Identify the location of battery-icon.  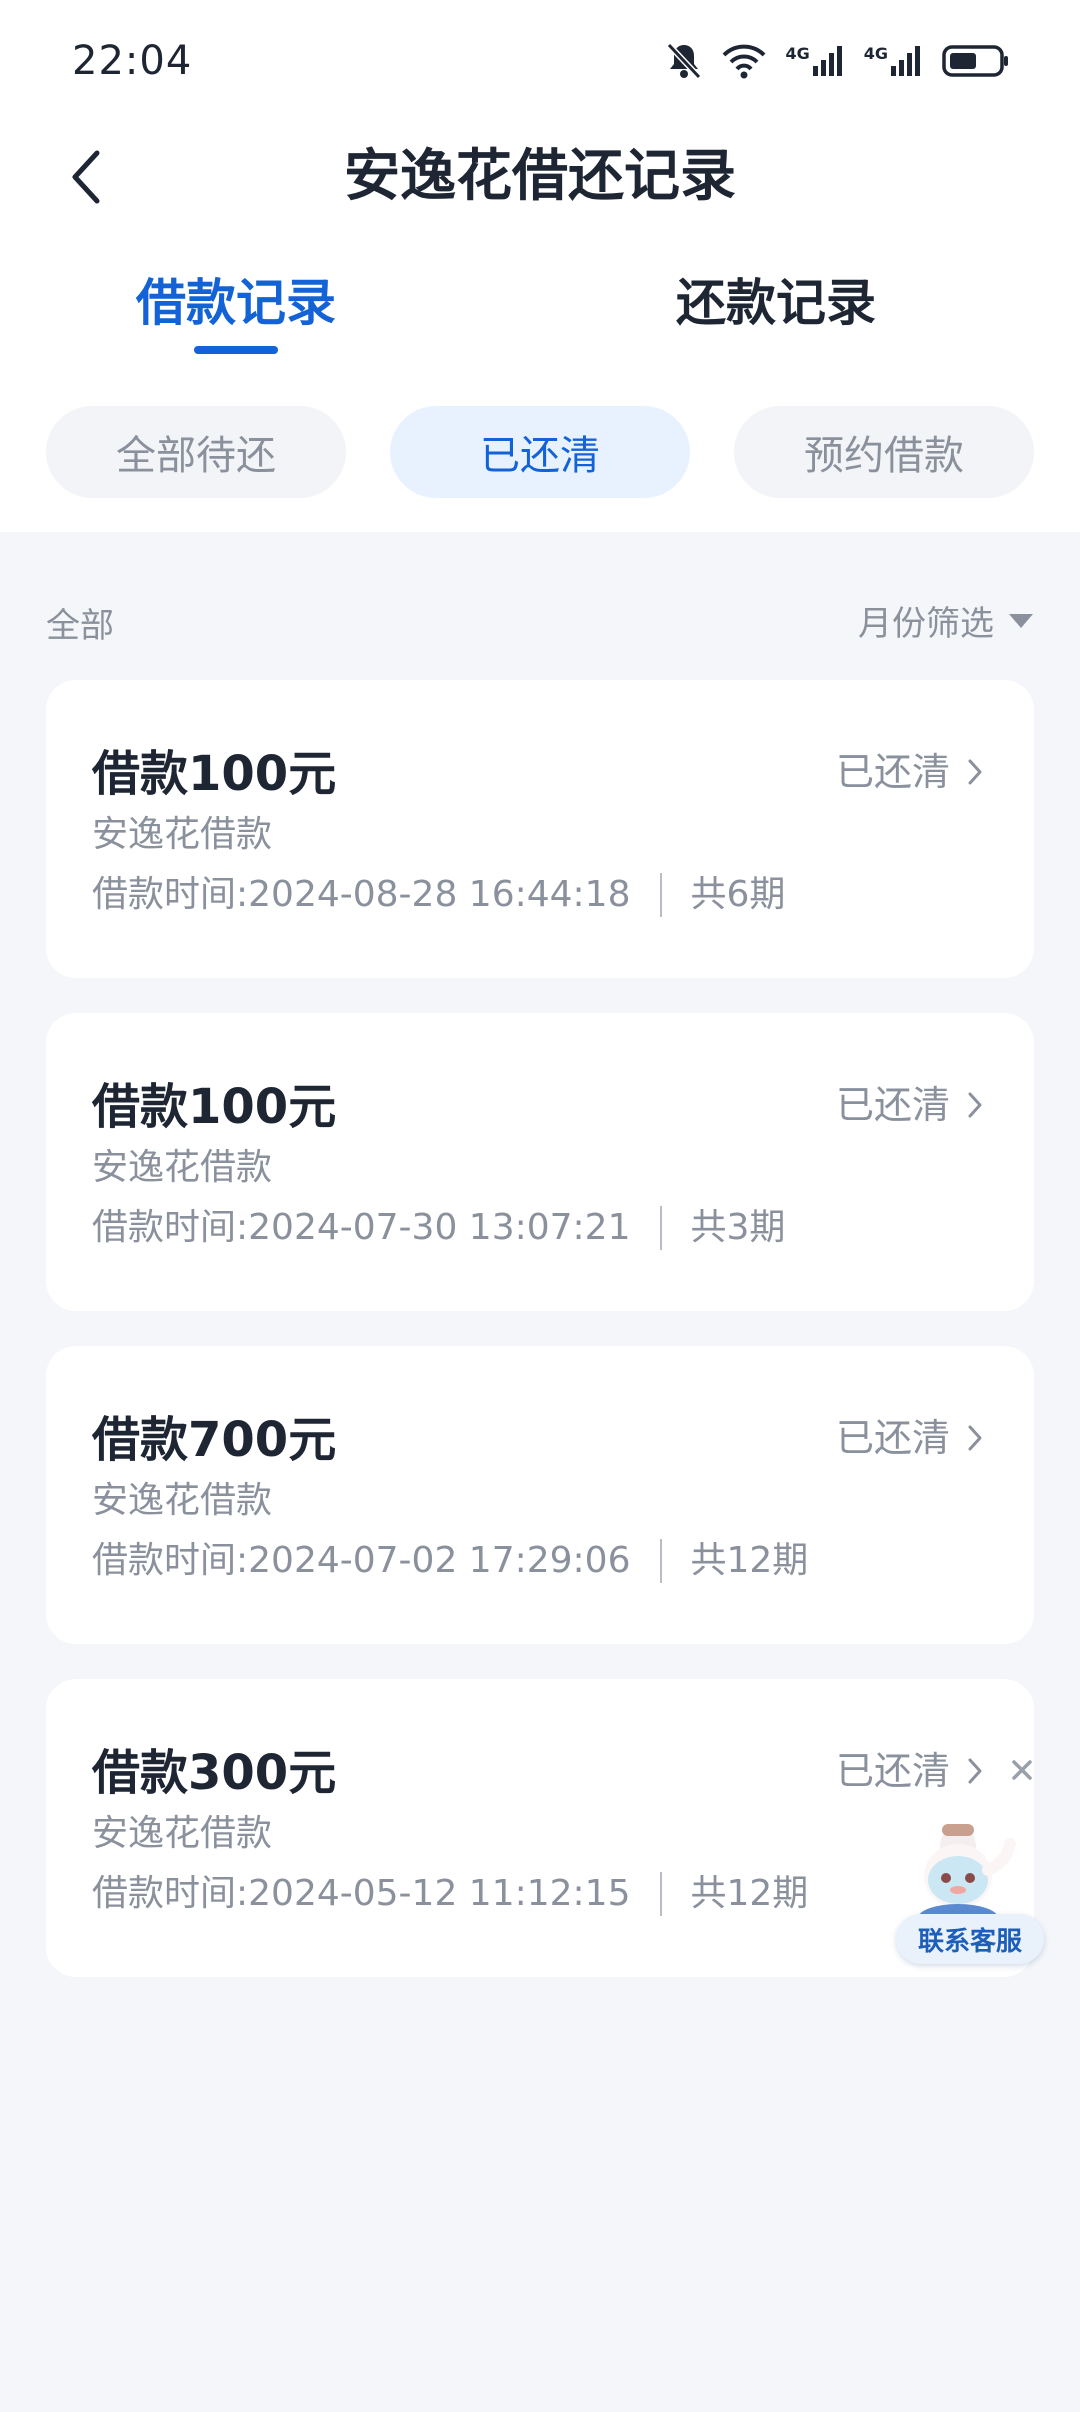
(976, 61).